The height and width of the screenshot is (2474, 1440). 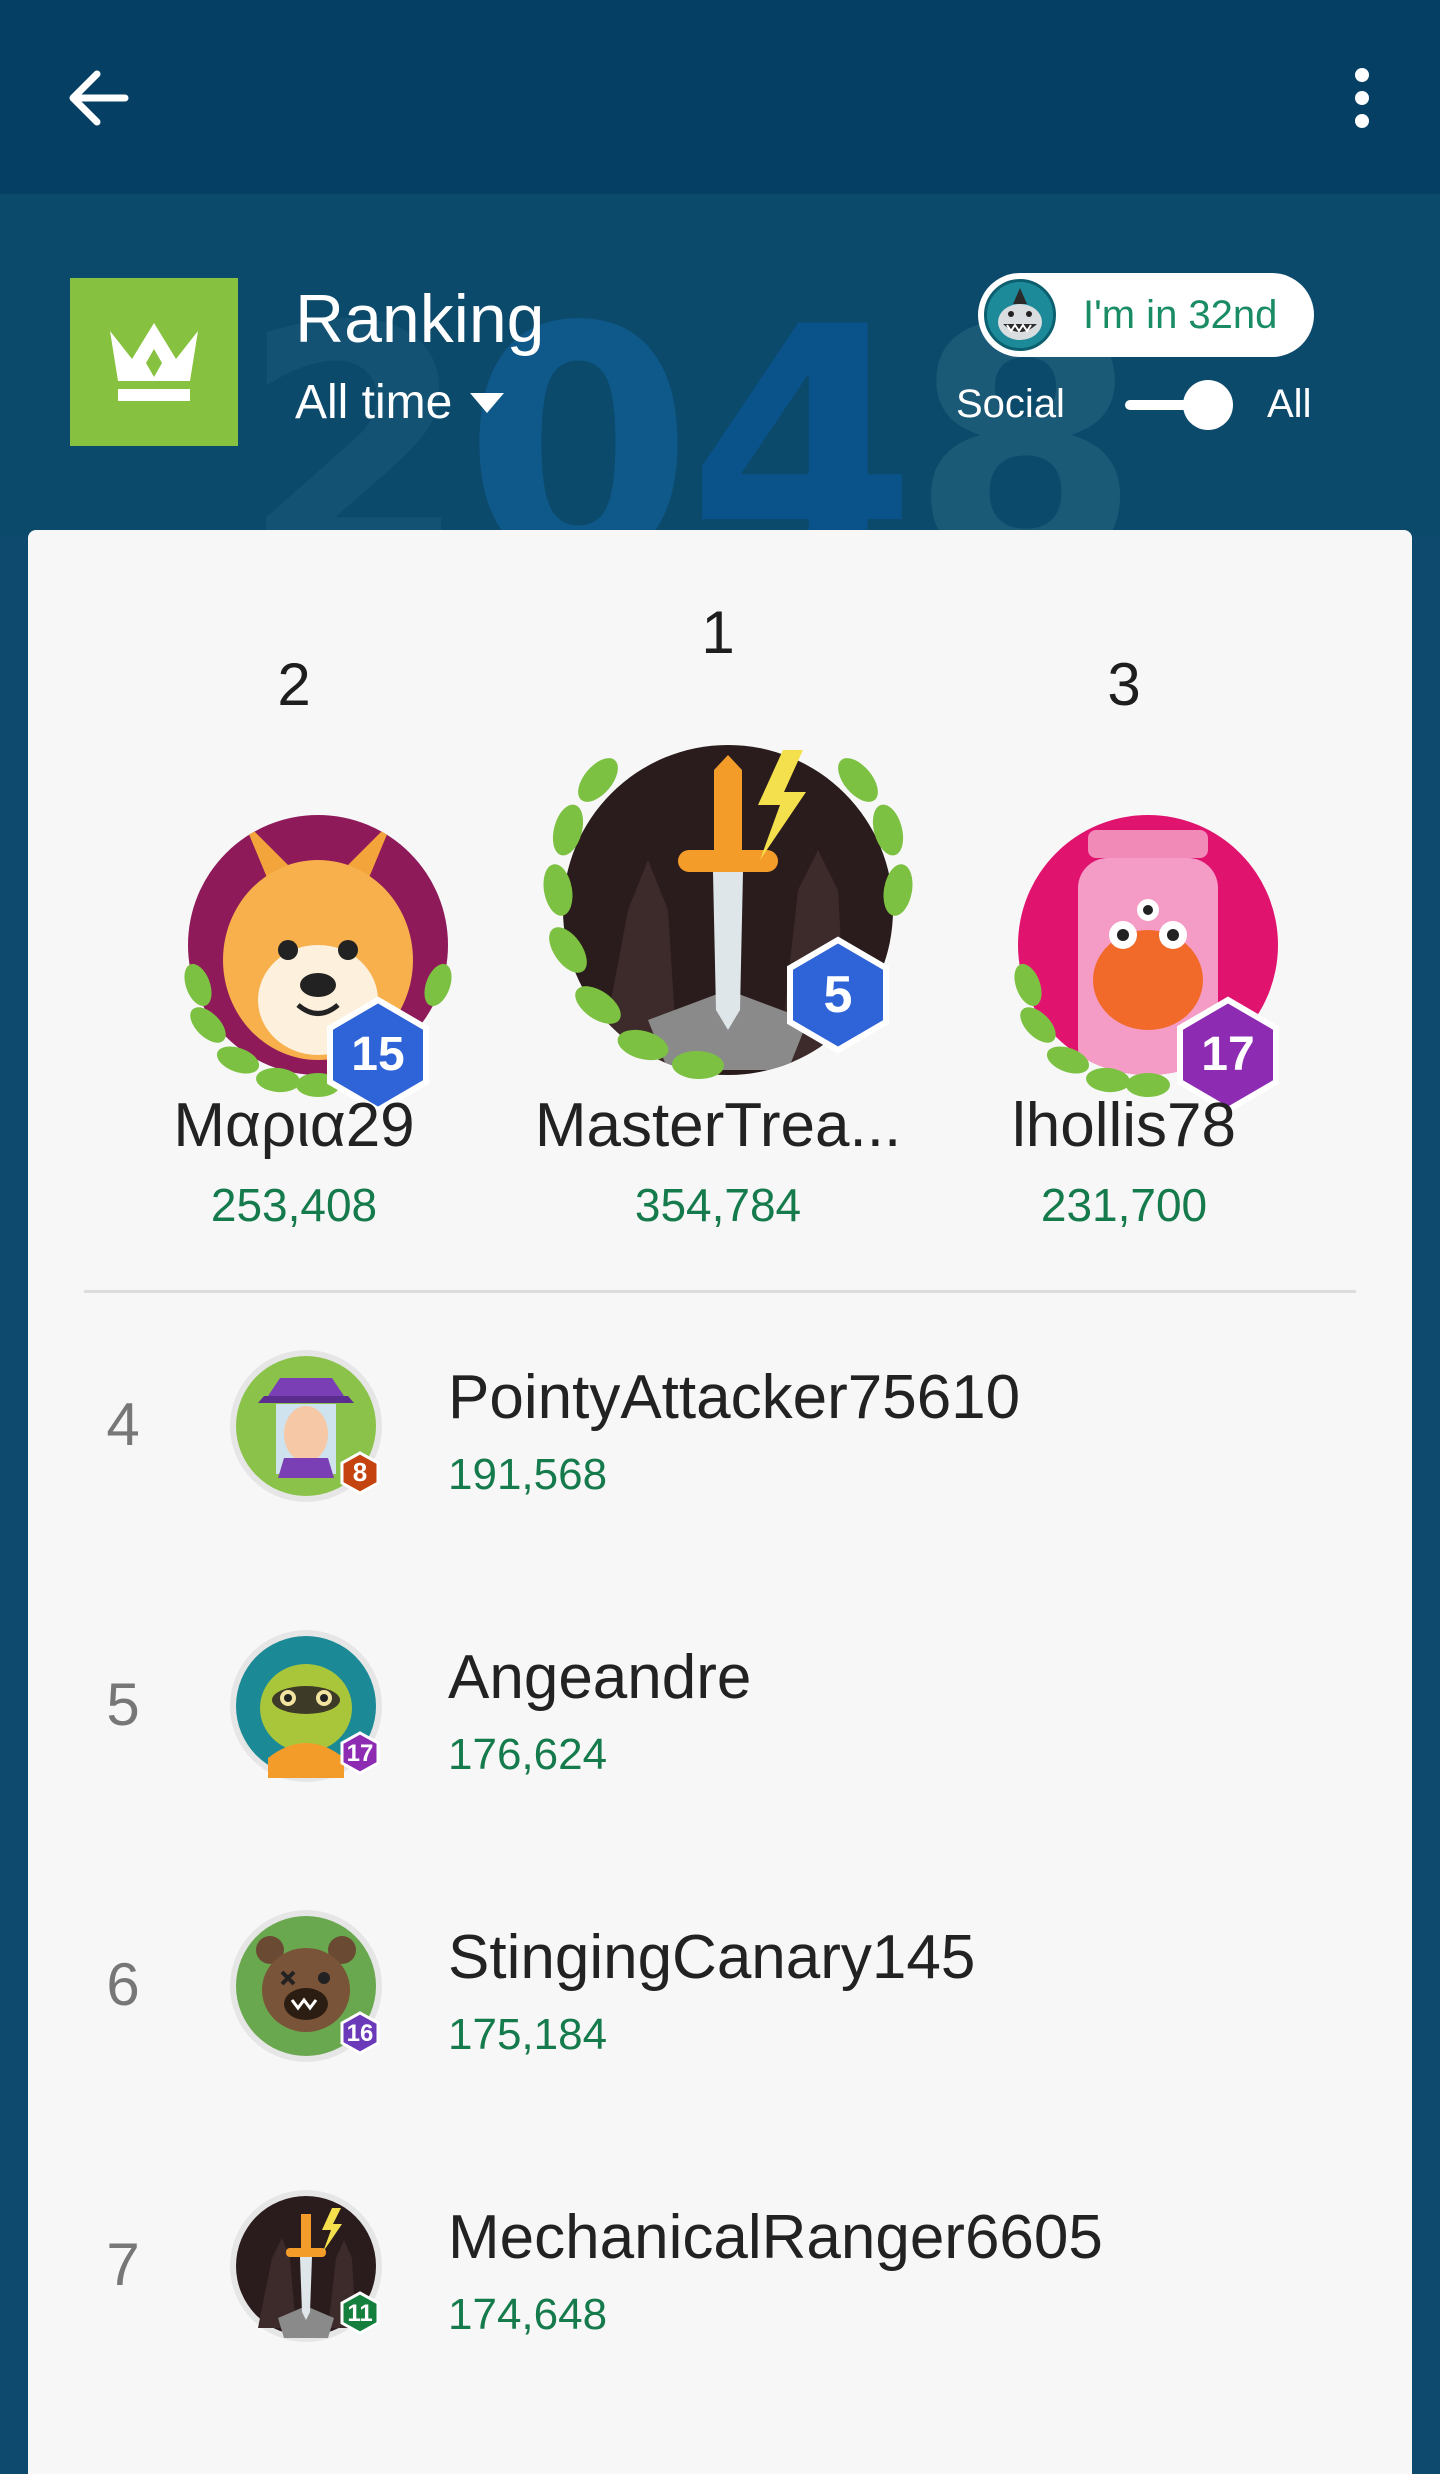 What do you see at coordinates (528, 1474) in the screenshot?
I see `row-score: 191,568` at bounding box center [528, 1474].